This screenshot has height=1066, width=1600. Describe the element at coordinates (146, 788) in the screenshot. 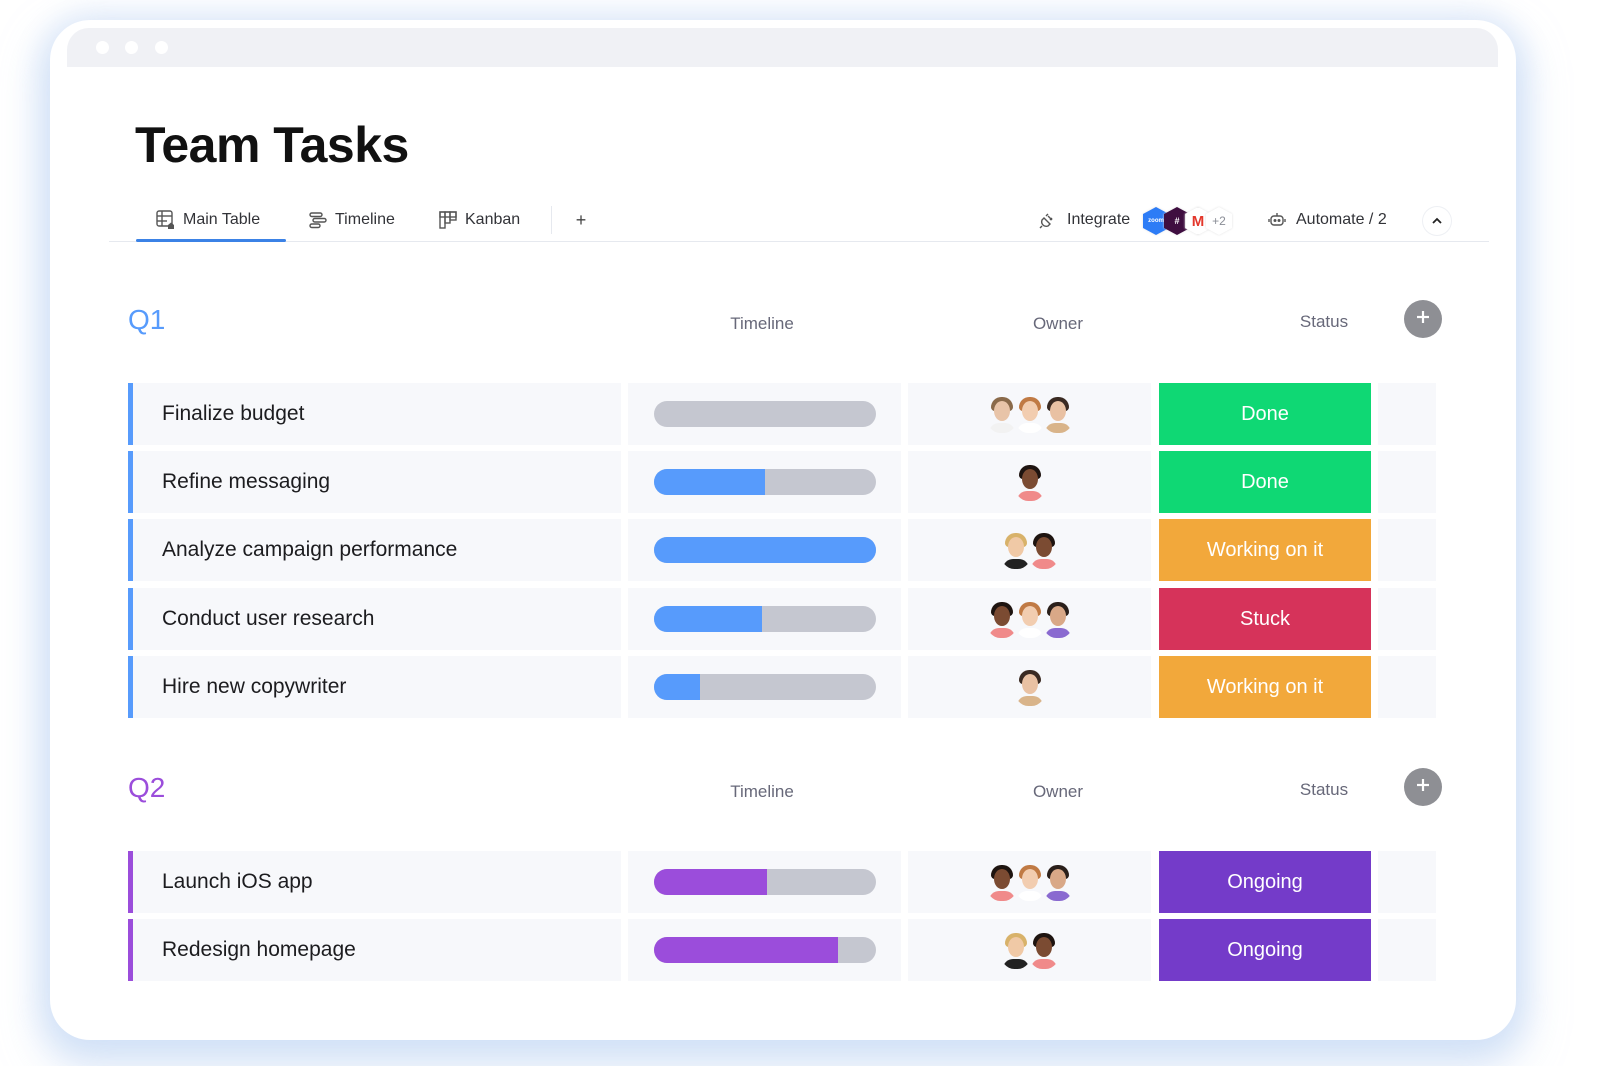

I see `group-title: Q2` at that location.